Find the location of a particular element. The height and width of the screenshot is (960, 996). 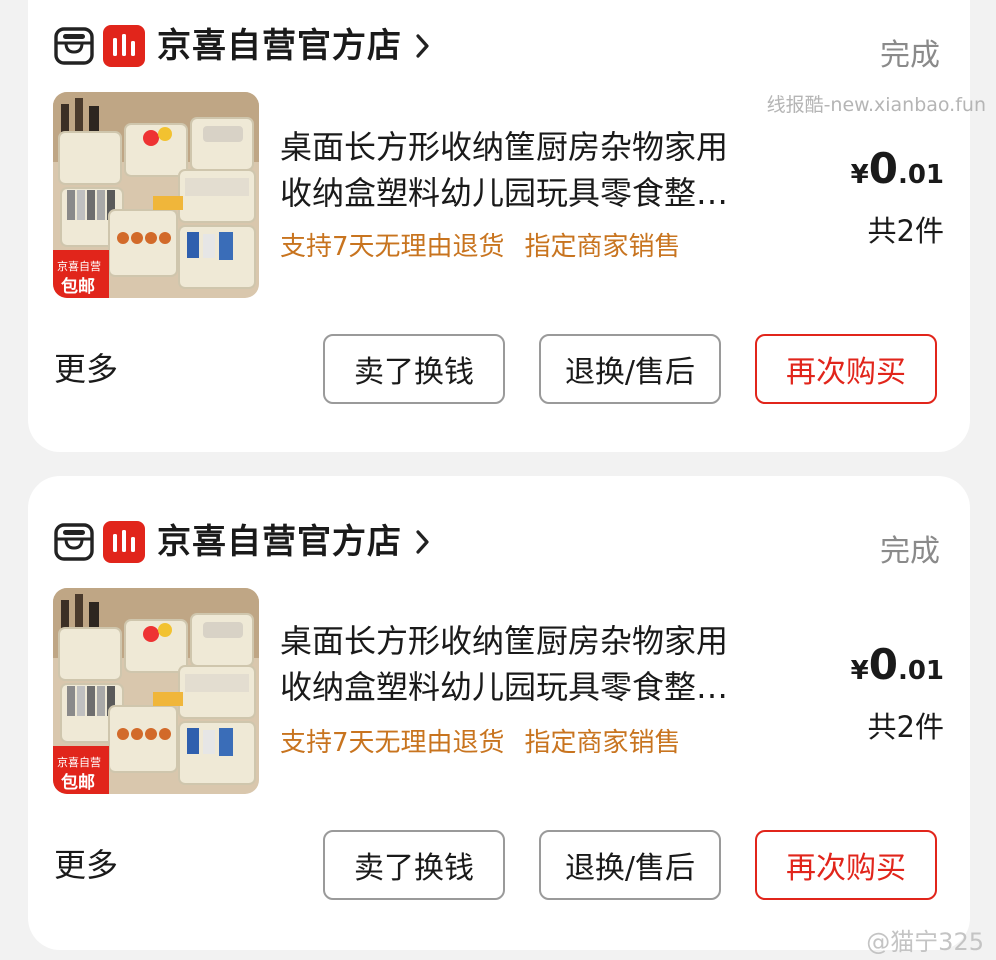

watermark-site: 线报酷-new.xianbao.fun is located at coordinates (876, 105).